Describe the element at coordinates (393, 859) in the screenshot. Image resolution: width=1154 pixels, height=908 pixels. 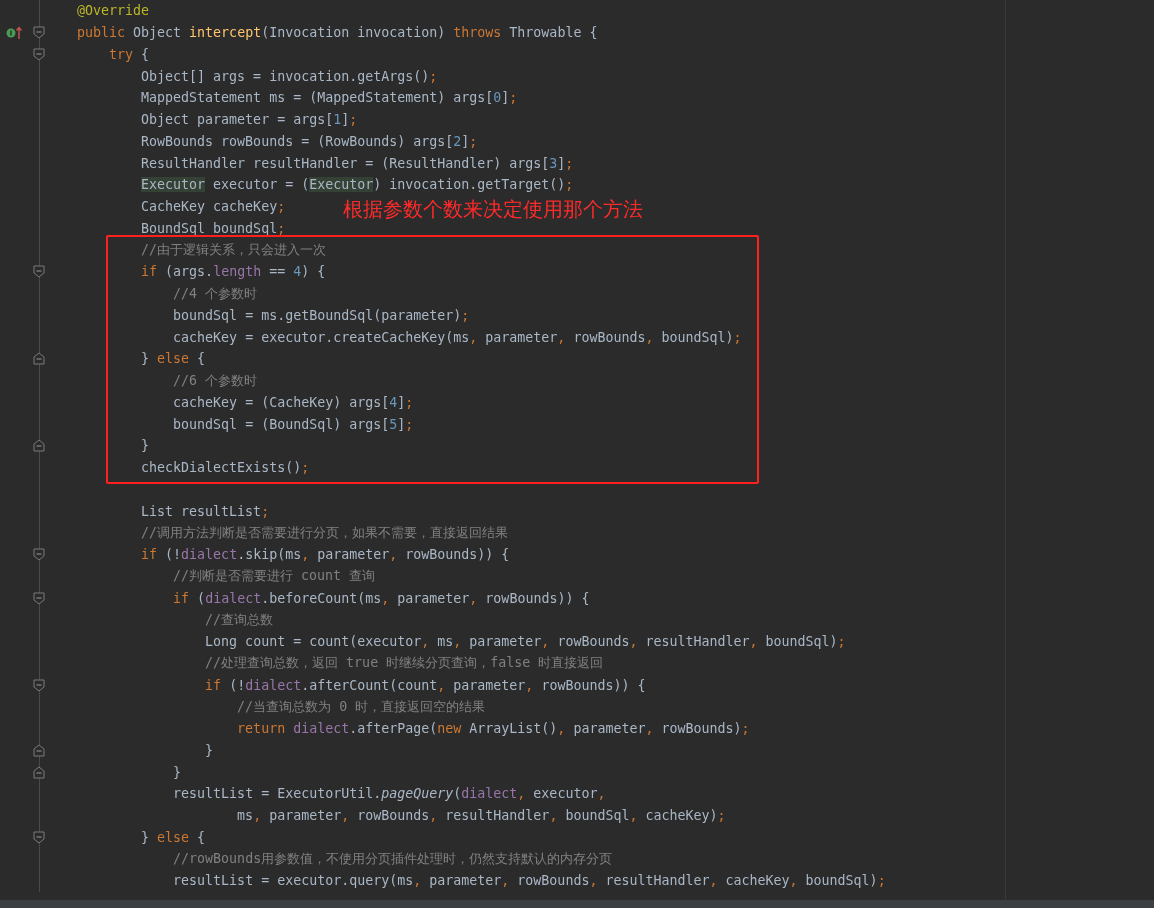
I see `code-line: //rowBounds用参数值，不使用分页插件处理时，仍然支持默认的内存分页` at that location.